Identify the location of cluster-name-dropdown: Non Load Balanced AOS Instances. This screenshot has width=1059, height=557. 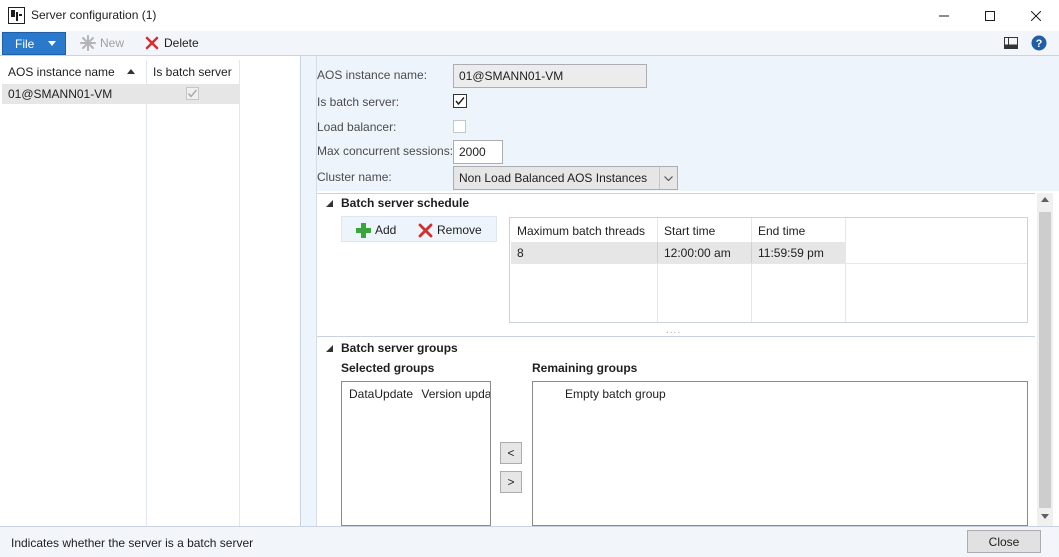
(565, 178).